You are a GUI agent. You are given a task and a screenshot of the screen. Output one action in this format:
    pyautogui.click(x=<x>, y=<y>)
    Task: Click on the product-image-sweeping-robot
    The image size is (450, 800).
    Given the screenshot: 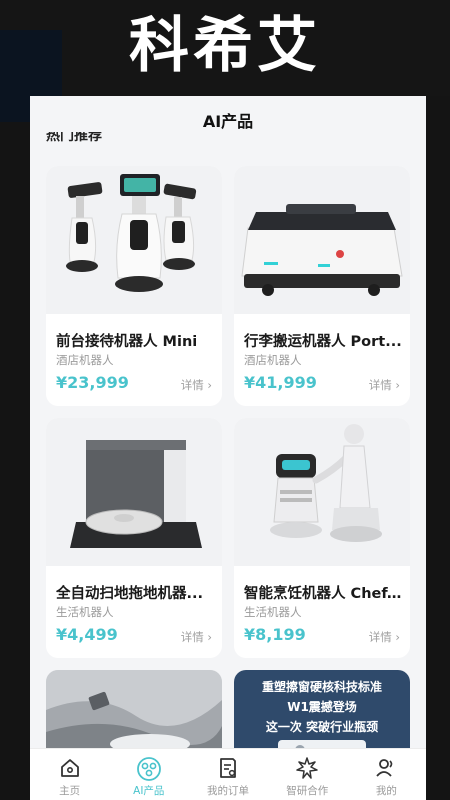 What is the action you would take?
    pyautogui.click(x=134, y=492)
    